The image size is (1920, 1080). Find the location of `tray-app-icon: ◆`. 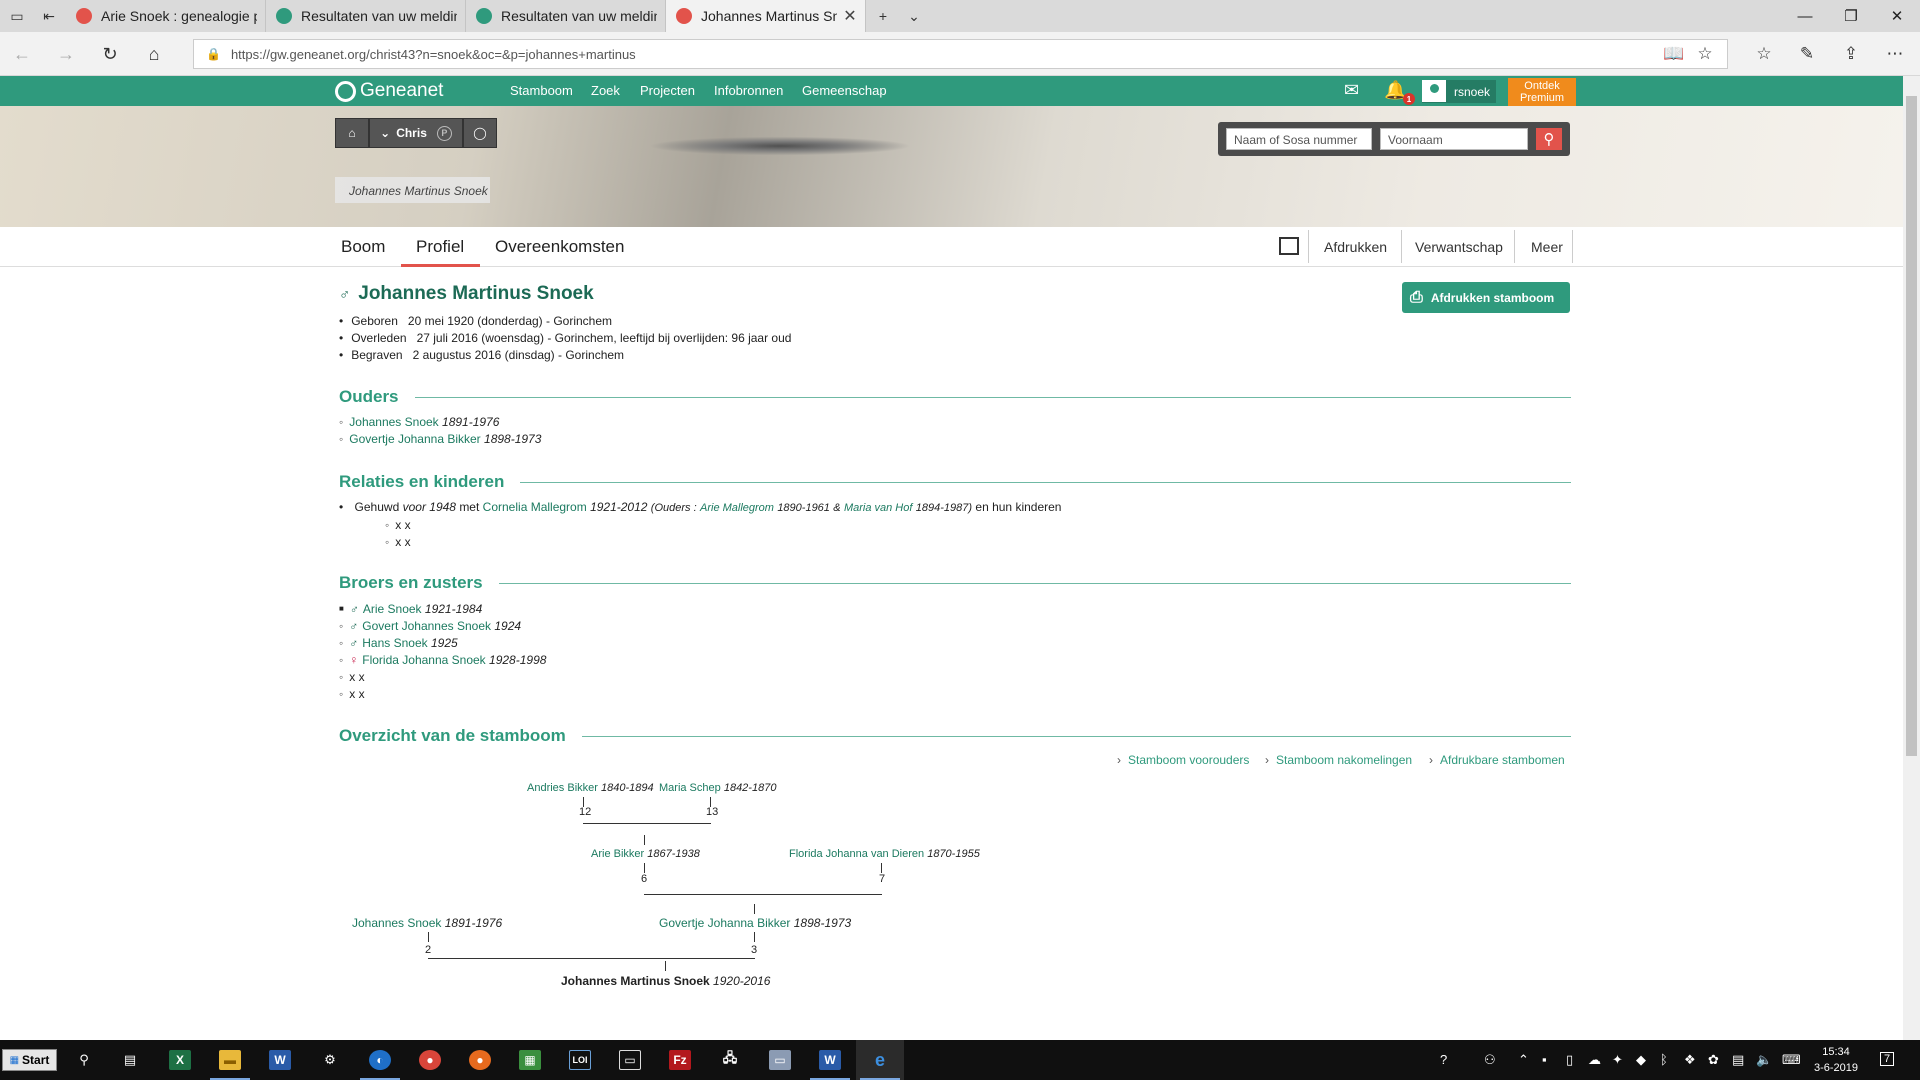

tray-app-icon: ◆ is located at coordinates (1641, 1060).